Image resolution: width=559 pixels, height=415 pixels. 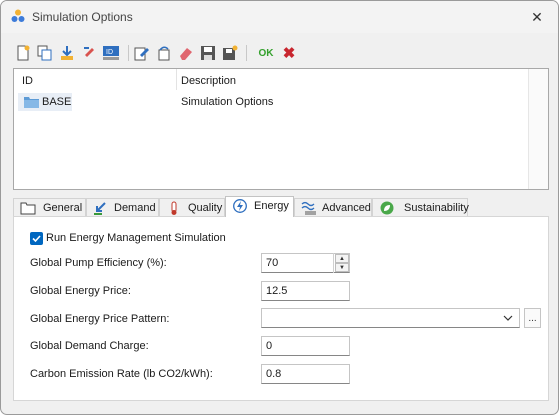 I want to click on rename-button, so click(x=89, y=53).